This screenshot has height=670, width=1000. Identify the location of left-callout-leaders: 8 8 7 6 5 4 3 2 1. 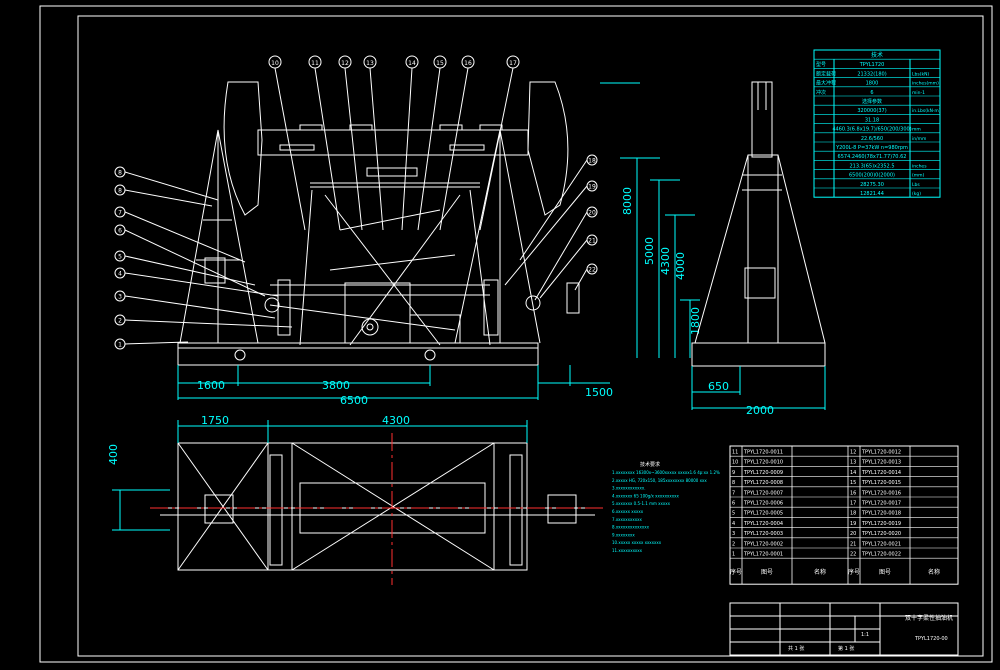
(203, 258).